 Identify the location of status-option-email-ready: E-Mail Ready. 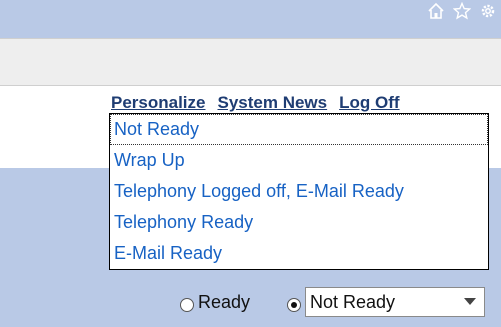
(299, 253).